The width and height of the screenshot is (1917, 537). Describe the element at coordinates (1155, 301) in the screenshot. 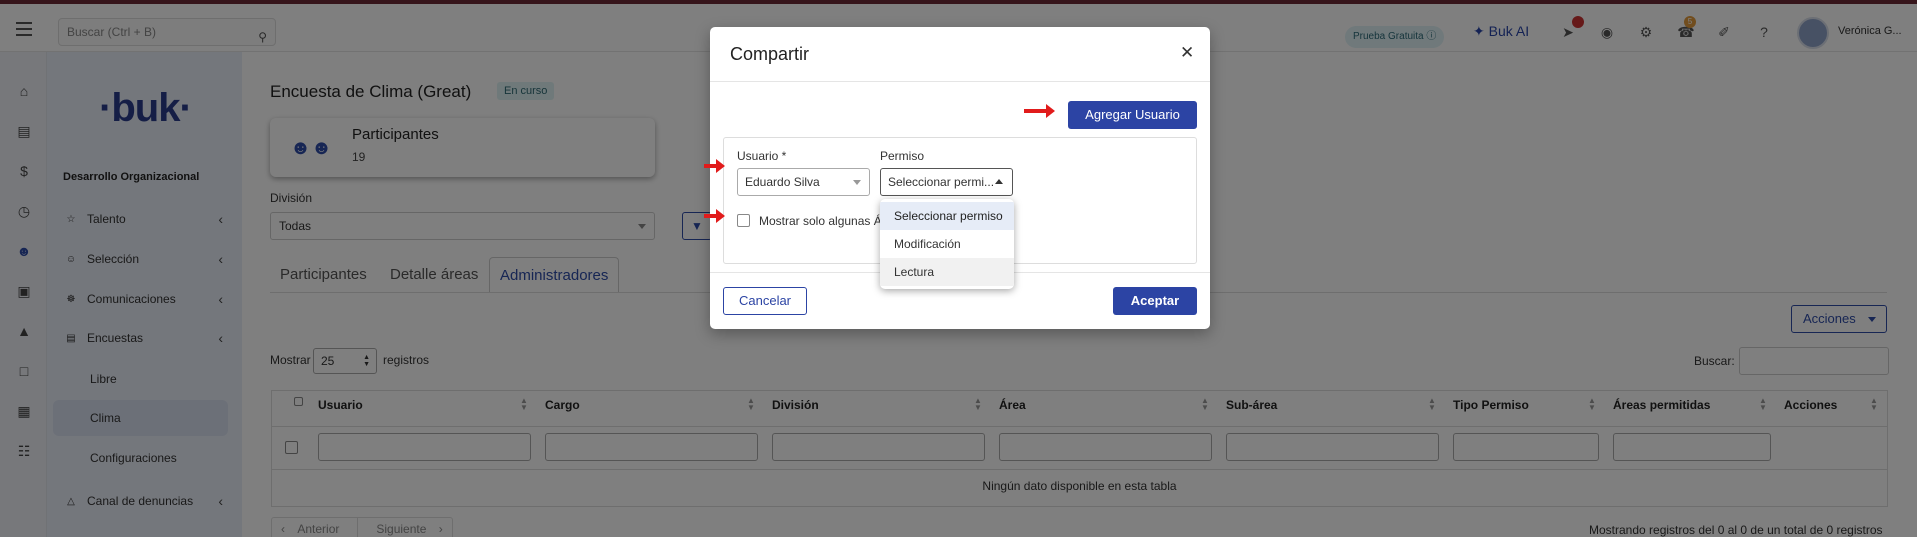

I see `accept-button: Aceptar` at that location.